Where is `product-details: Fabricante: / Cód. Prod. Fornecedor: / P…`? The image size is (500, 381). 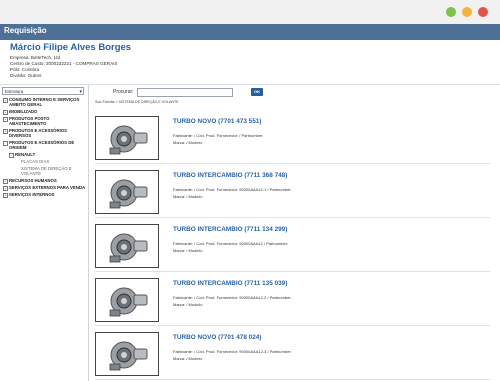 product-details: Fabricante: / Cód. Prod. Fornecedor: / P… is located at coordinates (218, 135).